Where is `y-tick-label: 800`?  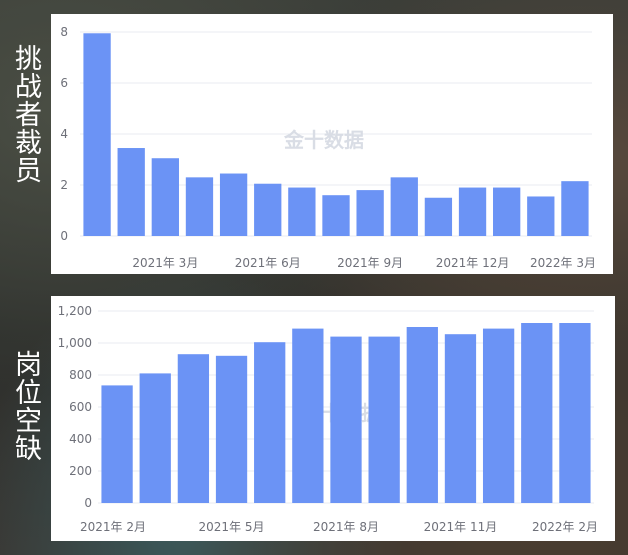 y-tick-label: 800 is located at coordinates (80, 375).